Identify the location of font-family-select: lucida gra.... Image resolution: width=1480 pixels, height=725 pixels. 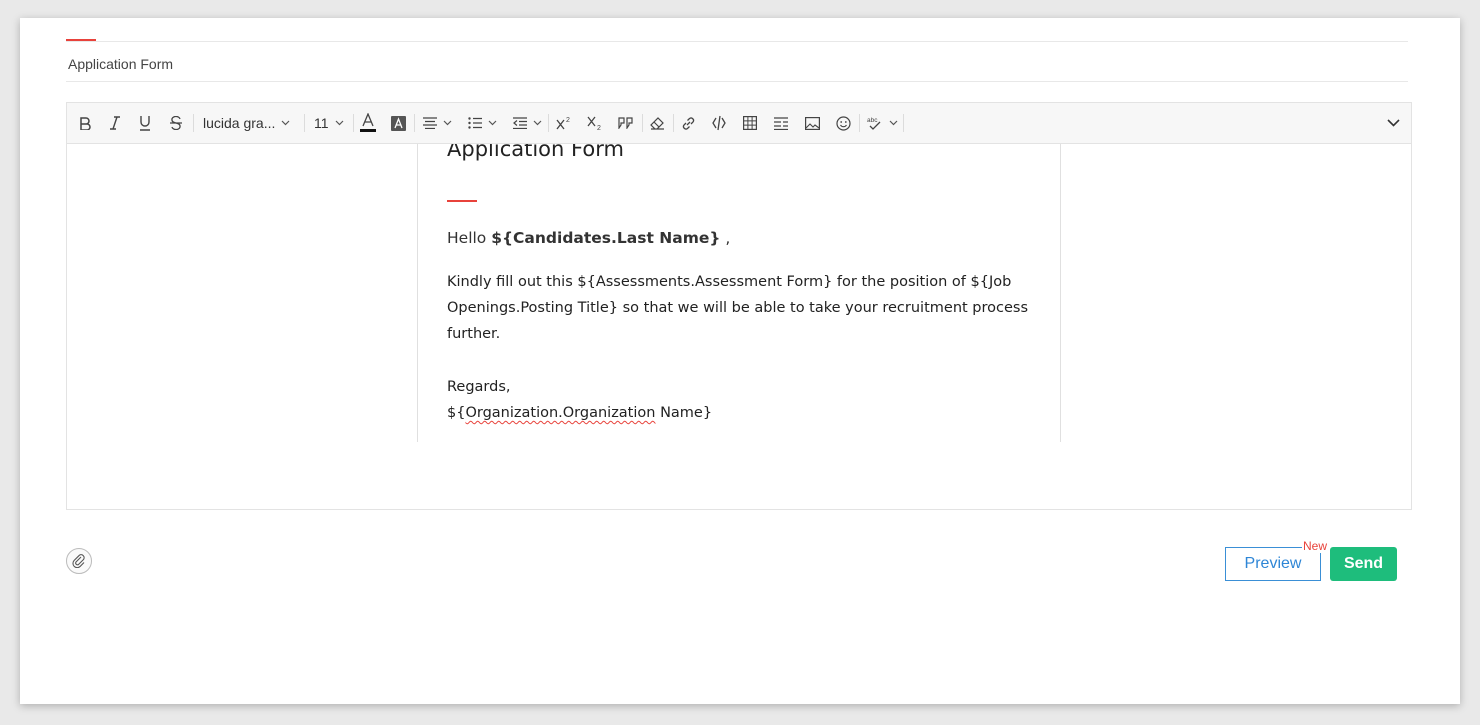
(251, 123).